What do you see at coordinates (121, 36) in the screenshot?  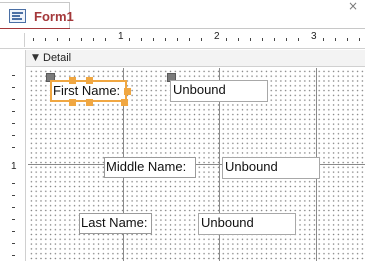 I see `ruler-number-1: 1` at bounding box center [121, 36].